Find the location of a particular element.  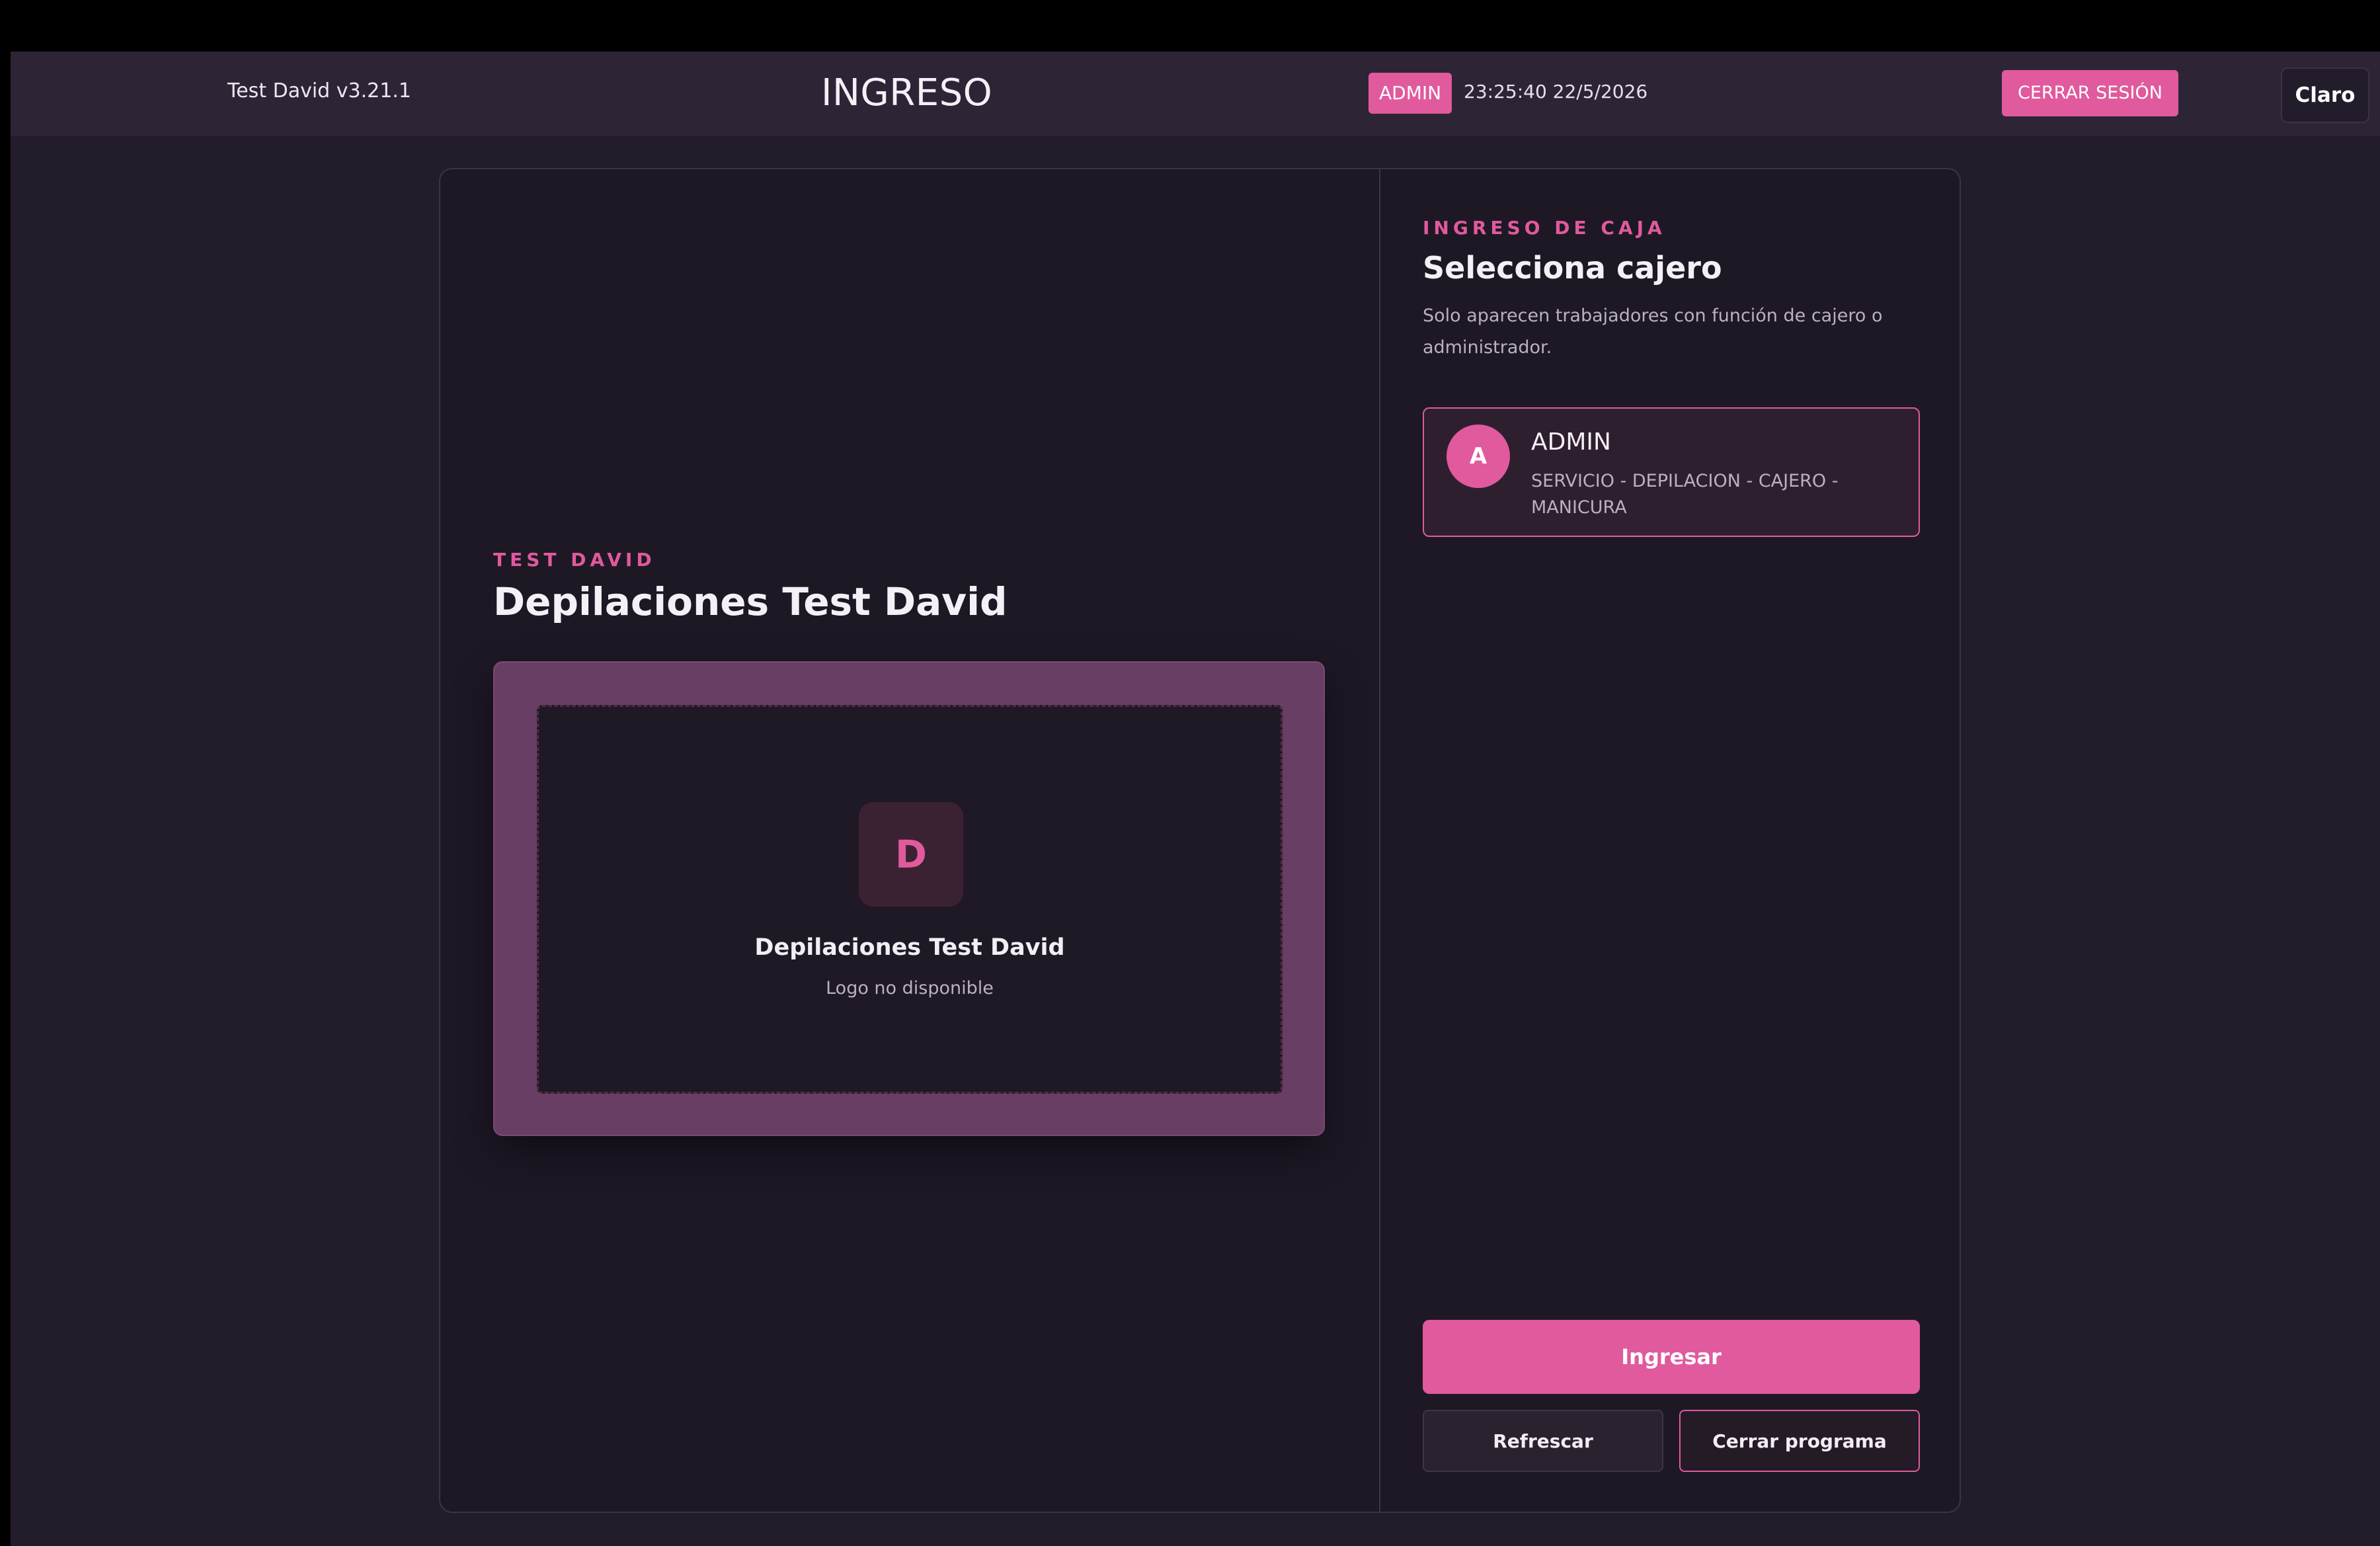

business-name: Depilaciones Test David is located at coordinates (750, 601).